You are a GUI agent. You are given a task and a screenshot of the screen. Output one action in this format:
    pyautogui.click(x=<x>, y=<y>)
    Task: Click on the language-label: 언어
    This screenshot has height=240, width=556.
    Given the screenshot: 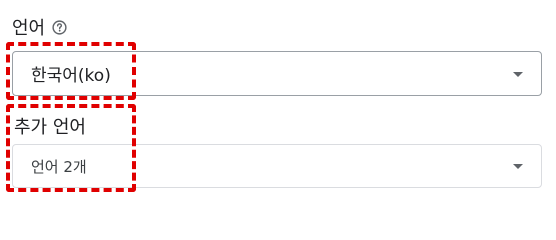 What is the action you would take?
    pyautogui.click(x=29, y=28)
    